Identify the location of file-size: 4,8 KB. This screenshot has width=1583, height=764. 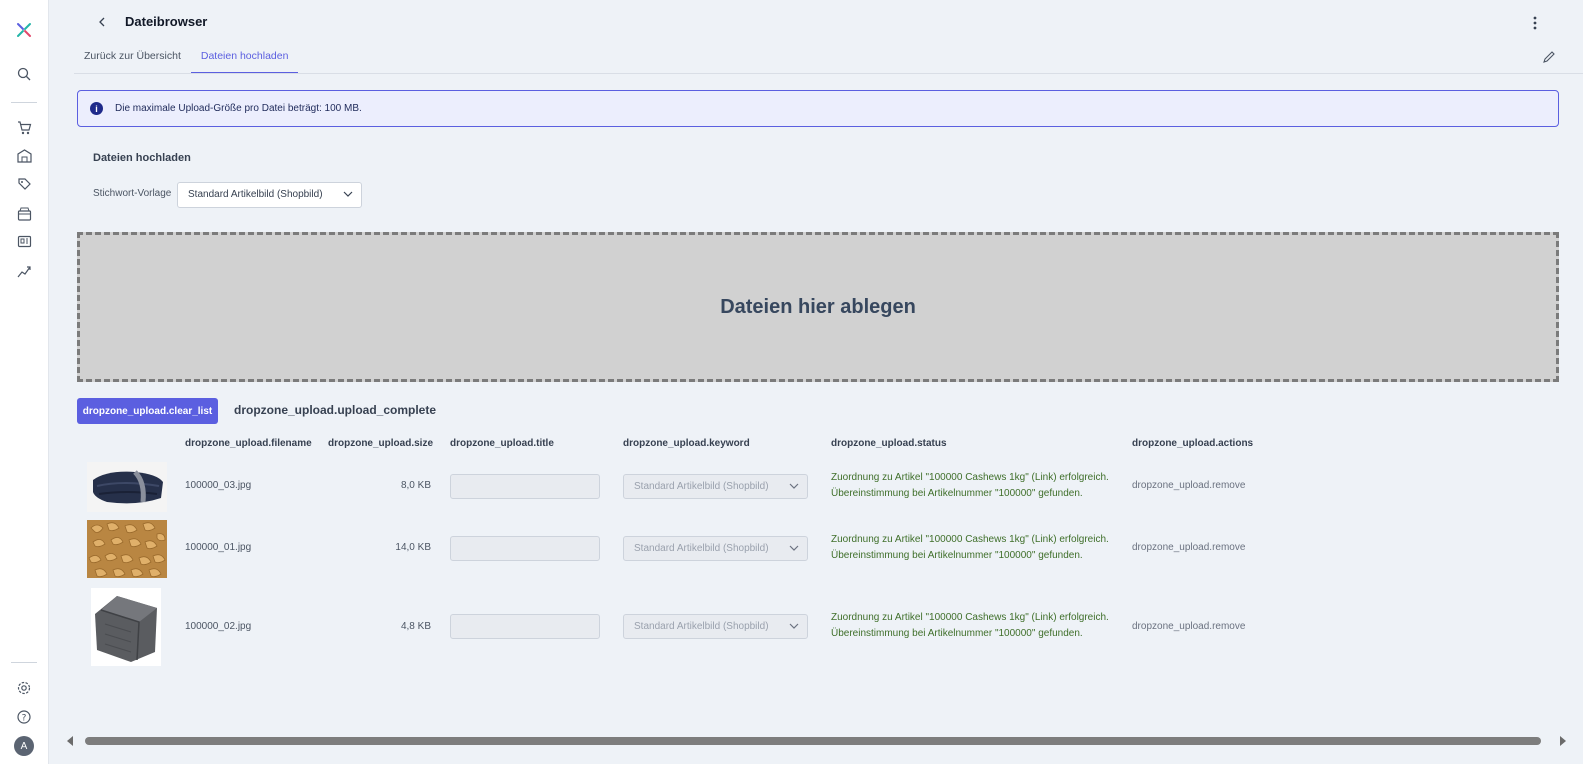
(415, 626).